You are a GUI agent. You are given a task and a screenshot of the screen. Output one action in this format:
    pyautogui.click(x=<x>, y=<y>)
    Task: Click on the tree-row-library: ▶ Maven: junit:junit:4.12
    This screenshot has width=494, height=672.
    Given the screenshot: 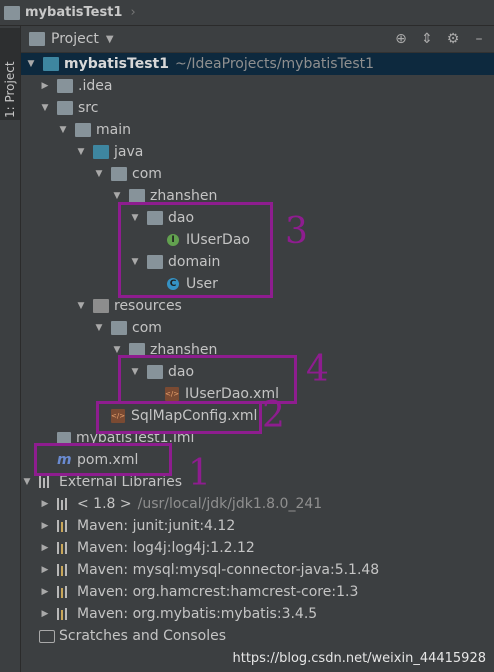 What is the action you would take?
    pyautogui.click(x=137, y=526)
    